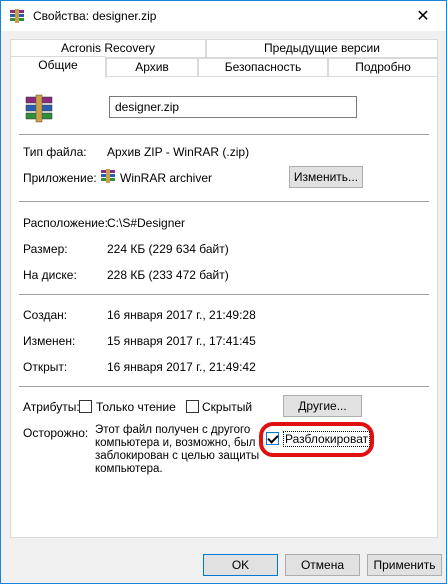 Image resolution: width=447 pixels, height=584 pixels. I want to click on cancel-button-label: Отмена, so click(322, 565).